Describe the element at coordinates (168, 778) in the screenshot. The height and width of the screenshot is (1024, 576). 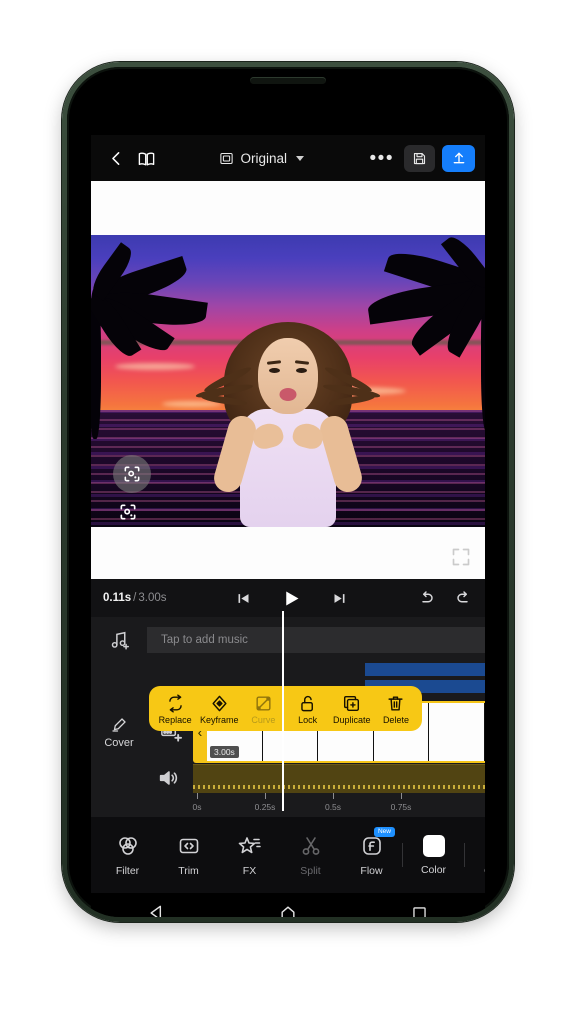
I see `speaker-volume-icon` at that location.